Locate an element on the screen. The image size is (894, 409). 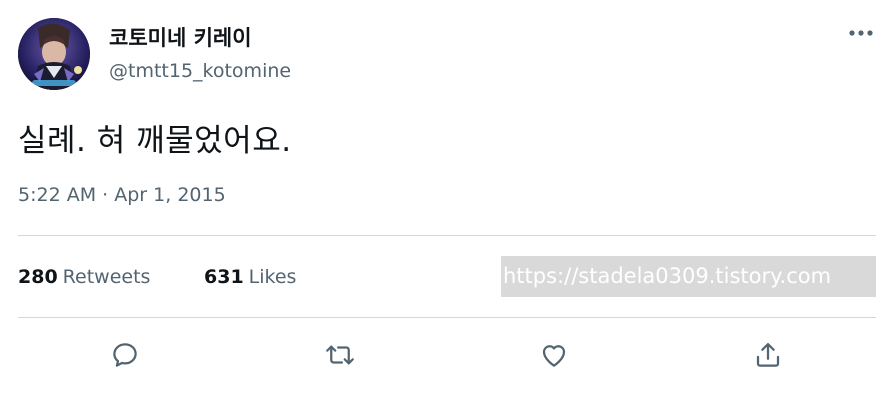
retweets-stat: 280 Retweets is located at coordinates (84, 277).